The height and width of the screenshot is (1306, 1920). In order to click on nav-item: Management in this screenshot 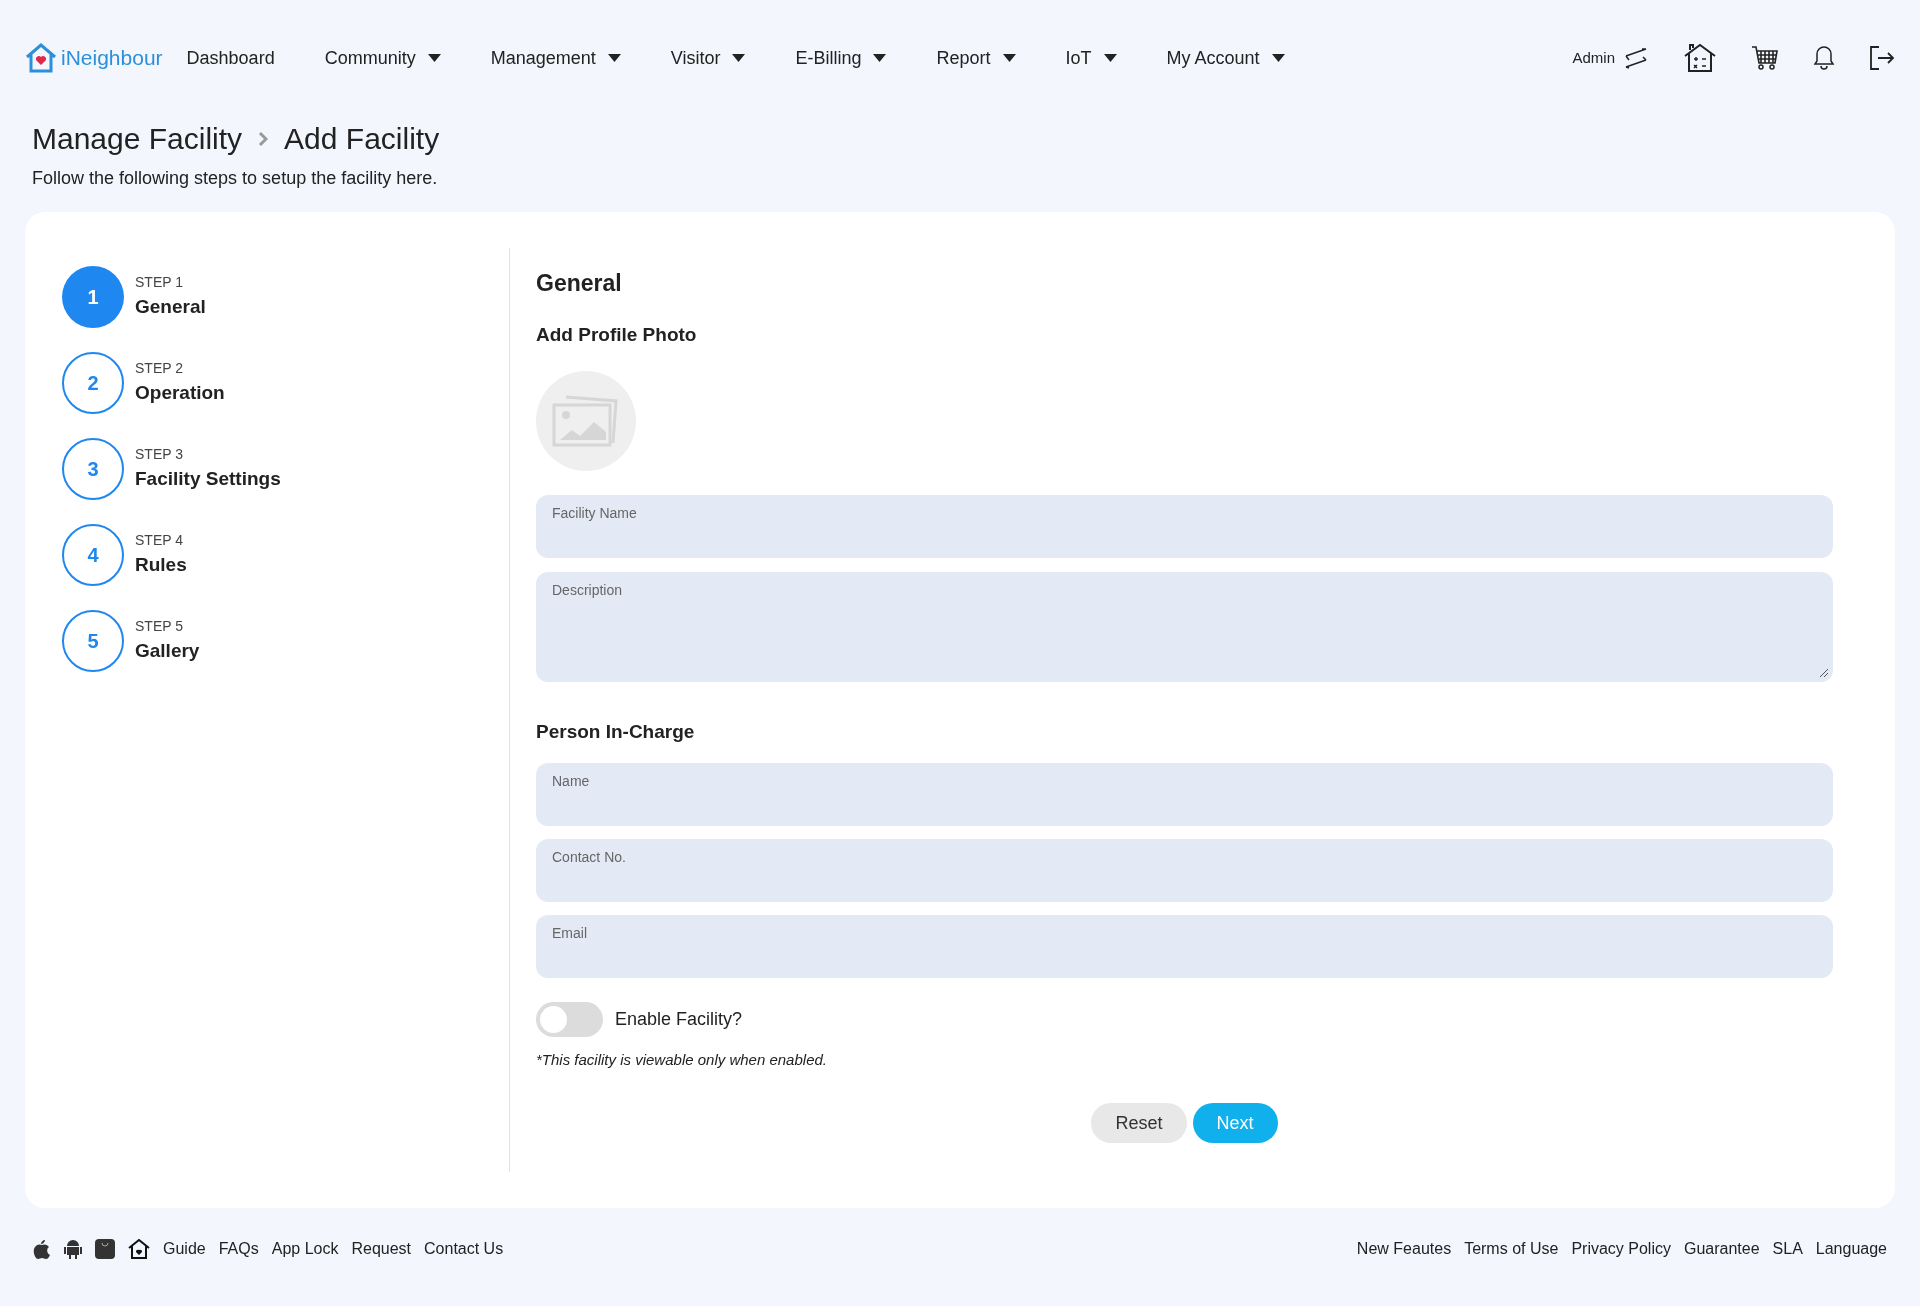, I will do `click(555, 58)`.